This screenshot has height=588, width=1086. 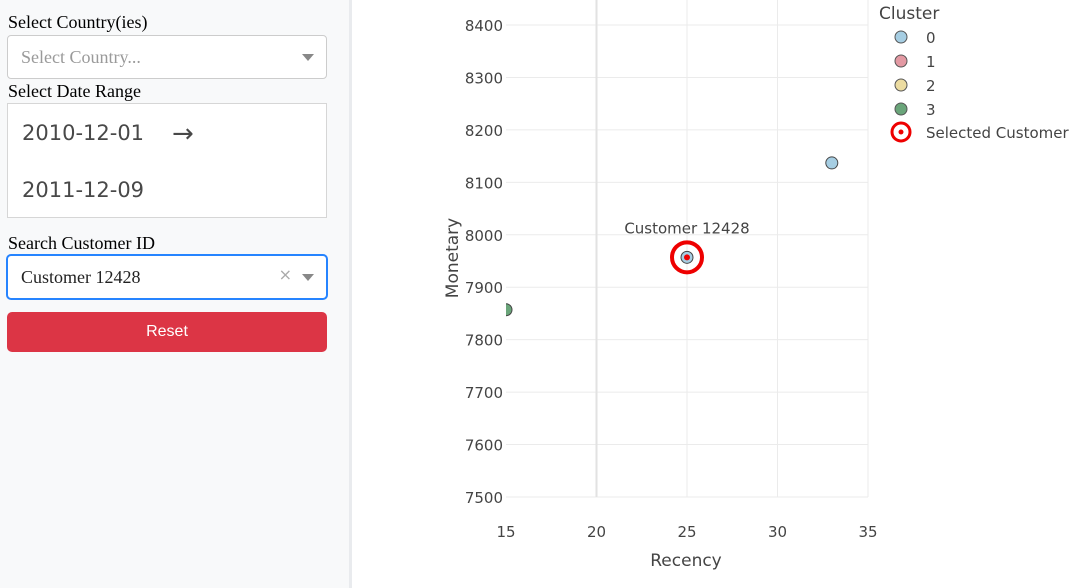 I want to click on y-tick-label: 7900, so click(x=484, y=288).